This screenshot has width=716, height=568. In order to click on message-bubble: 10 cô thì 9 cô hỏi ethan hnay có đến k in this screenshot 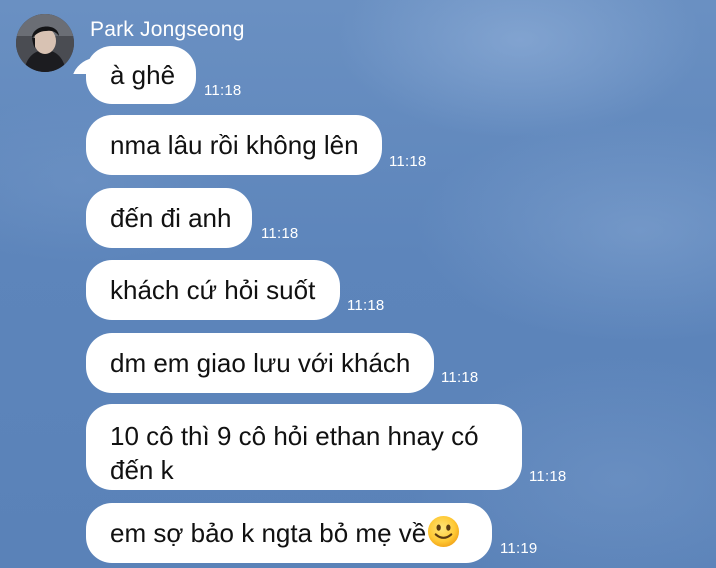, I will do `click(304, 447)`.